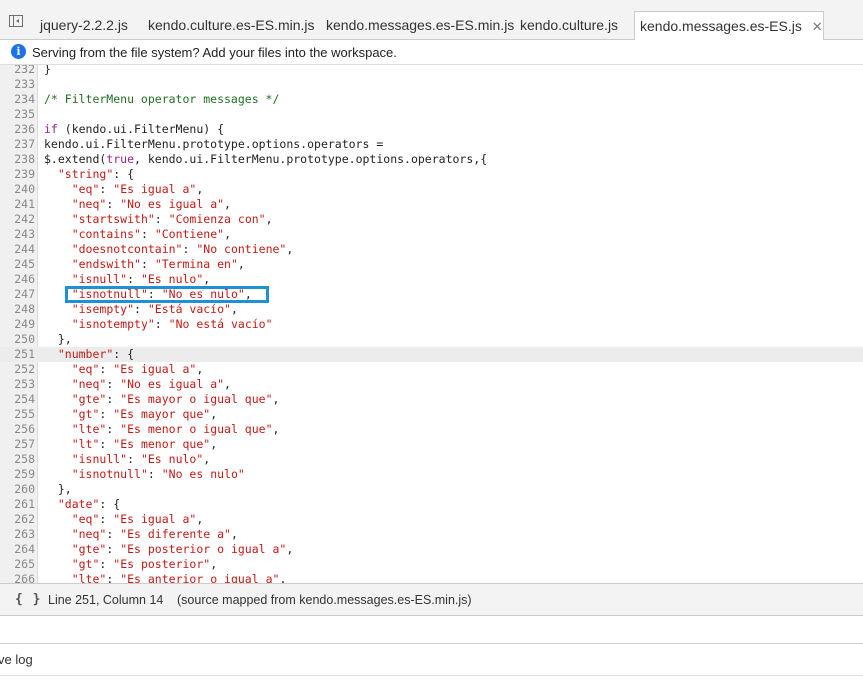 This screenshot has width=863, height=689. Describe the element at coordinates (17, 459) in the screenshot. I see `line-number: 258` at that location.